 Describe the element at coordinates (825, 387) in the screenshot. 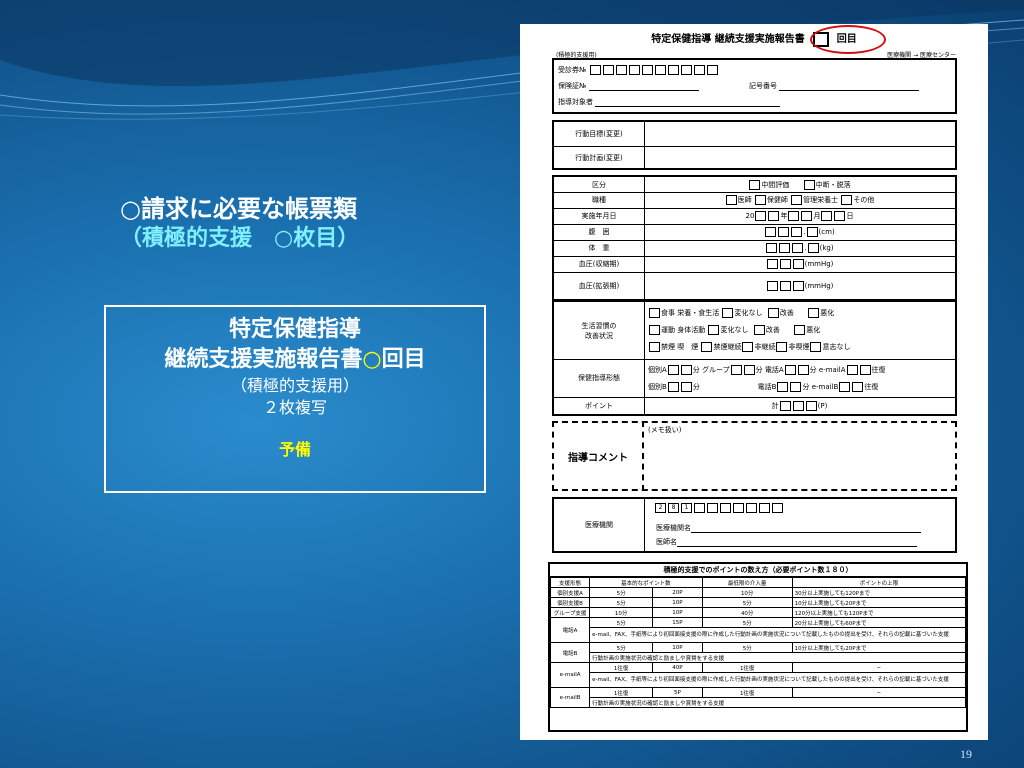

I see `ft-mail-b: e-mailB` at that location.